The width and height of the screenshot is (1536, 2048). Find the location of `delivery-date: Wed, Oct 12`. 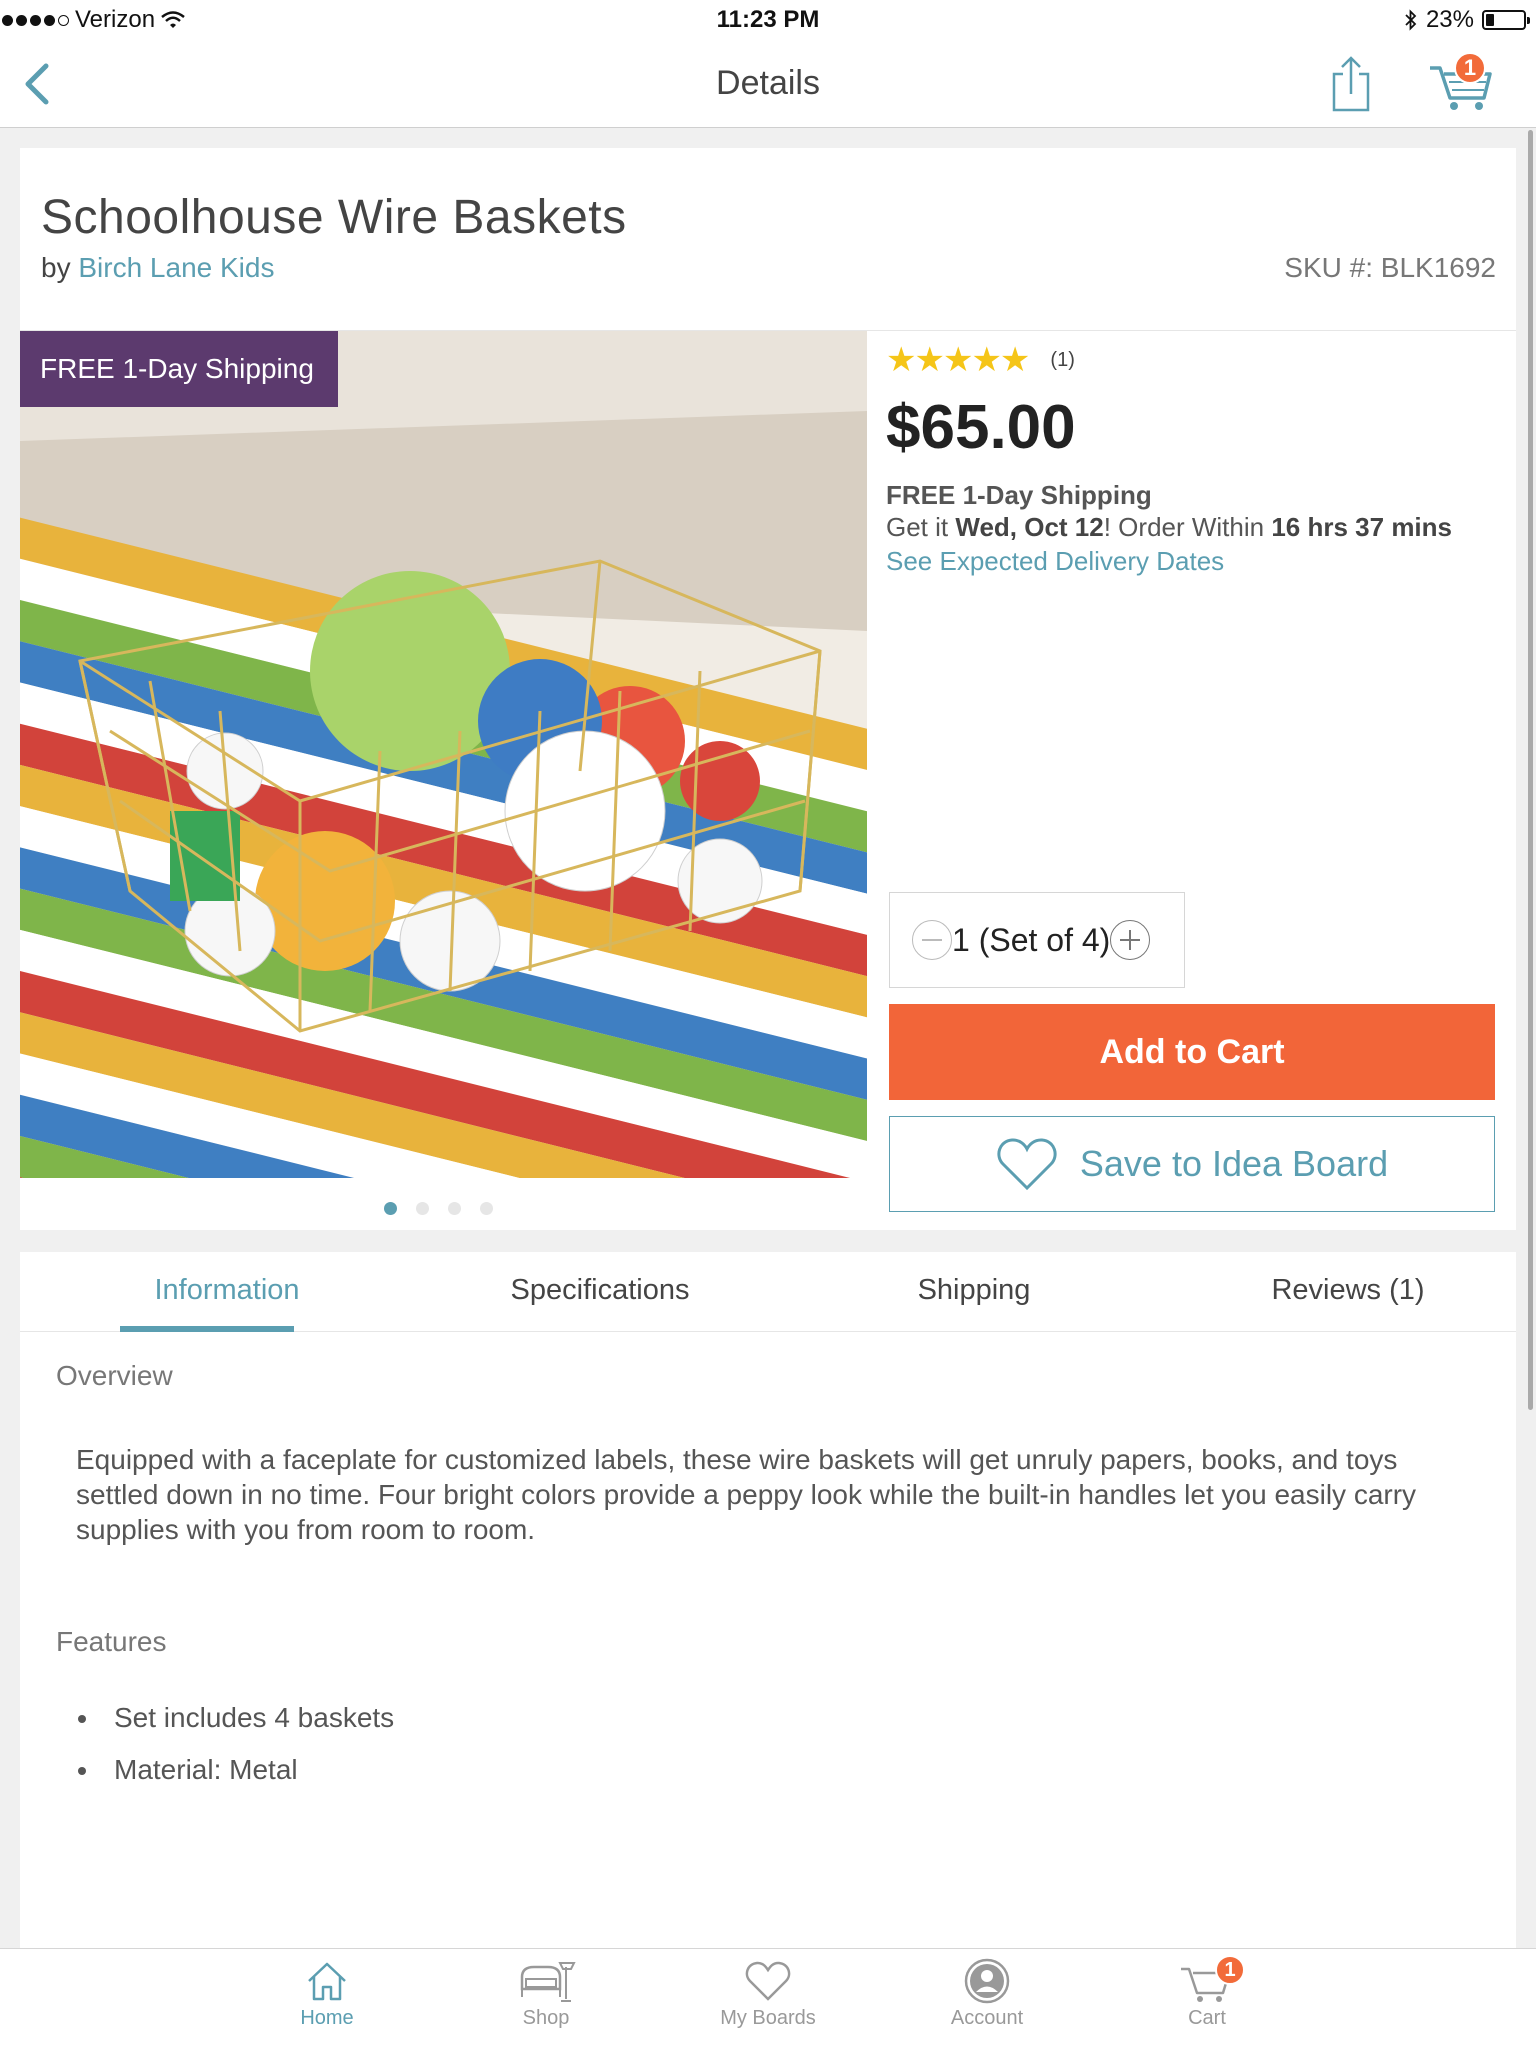

delivery-date: Wed, Oct 12 is located at coordinates (1029, 527).